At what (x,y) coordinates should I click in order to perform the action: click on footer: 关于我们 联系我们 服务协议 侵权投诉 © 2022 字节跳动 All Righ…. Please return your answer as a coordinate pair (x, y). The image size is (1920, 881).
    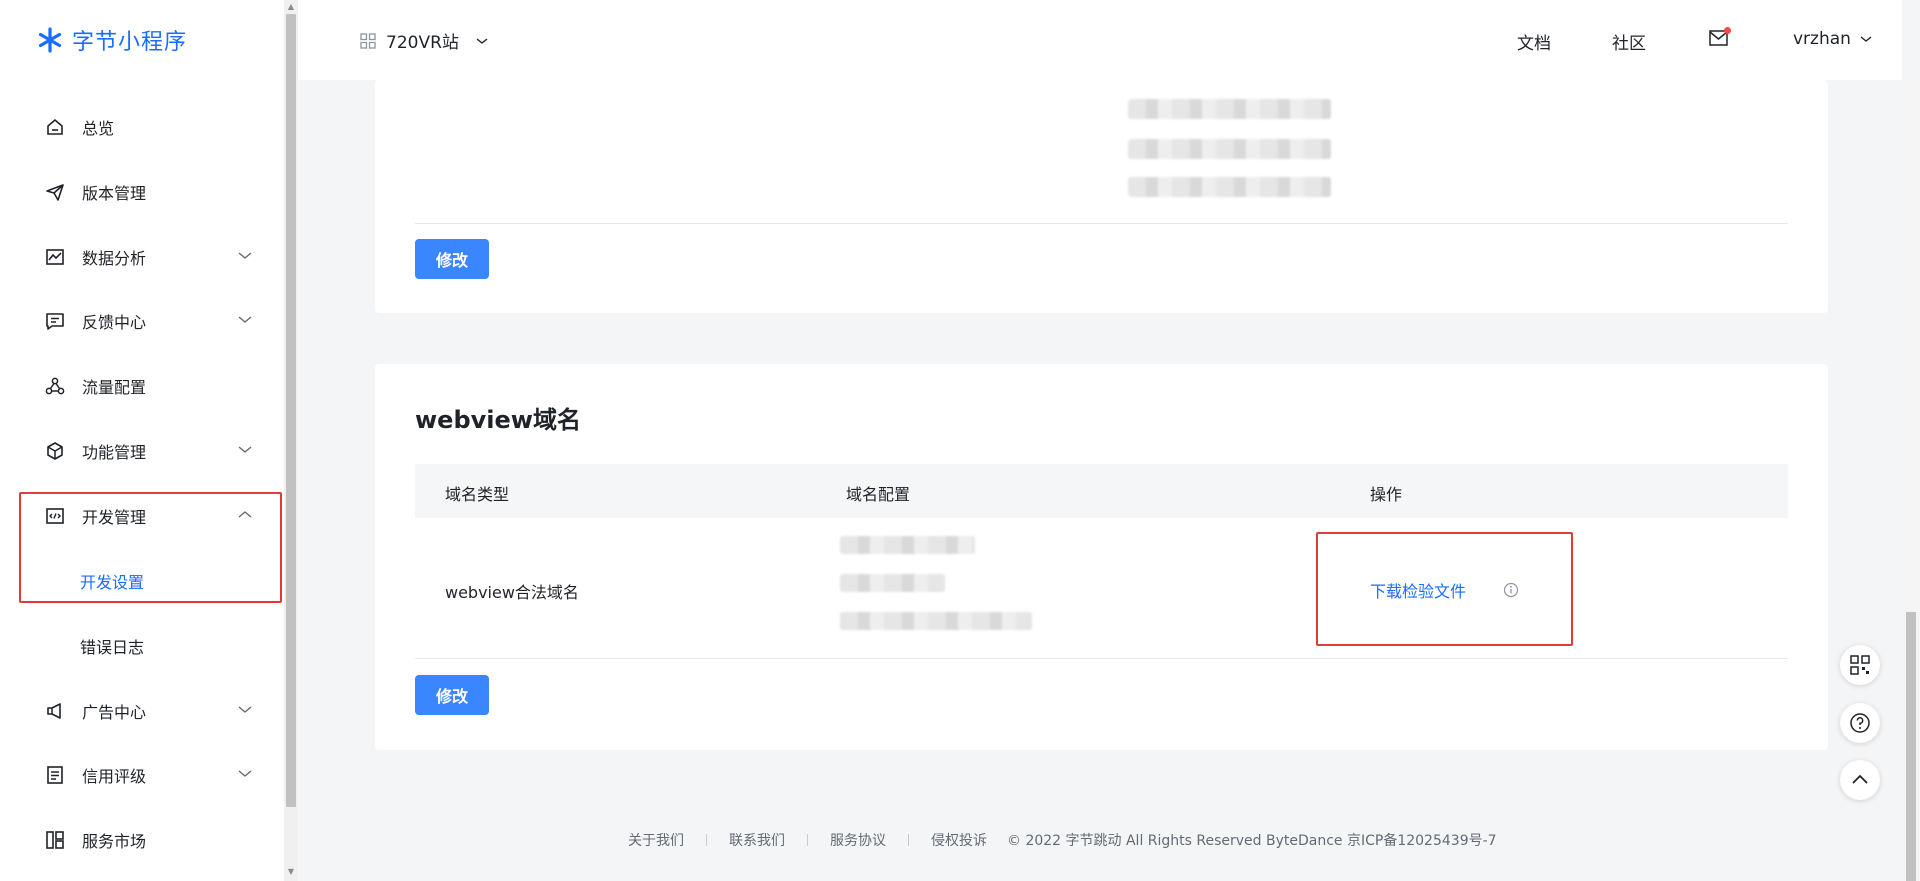
    Looking at the image, I should click on (1062, 840).